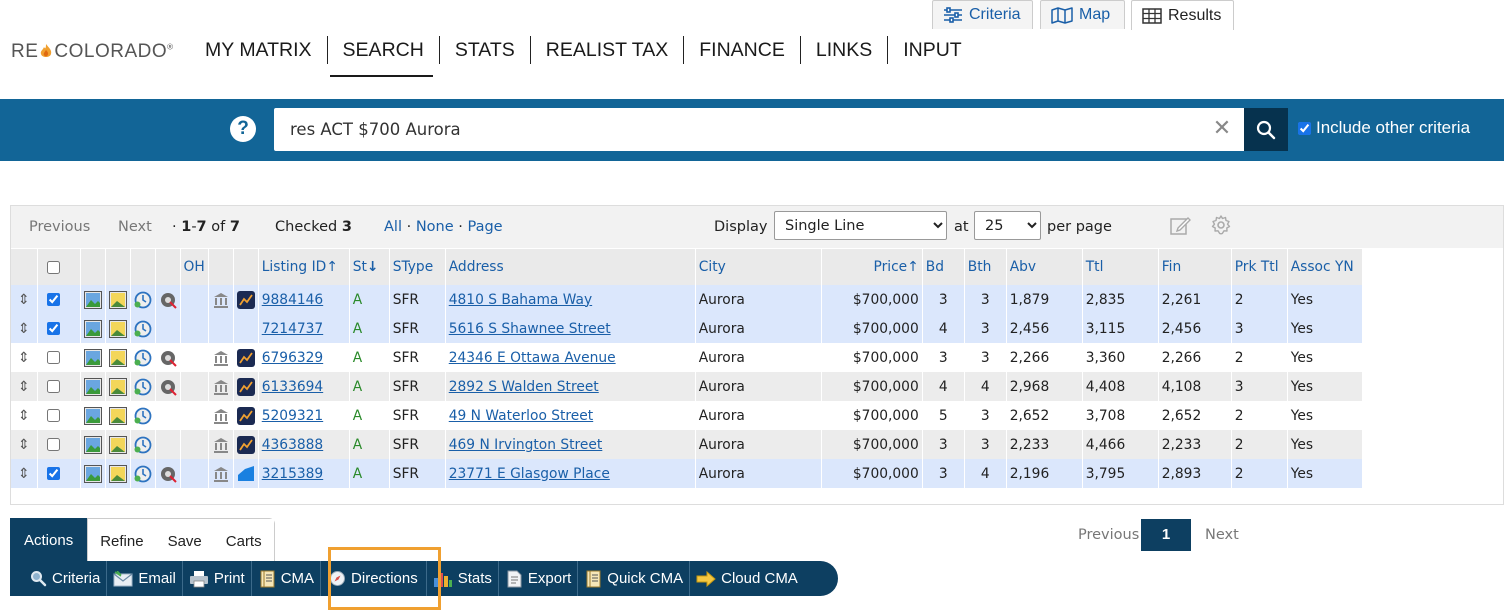 Image resolution: width=1504 pixels, height=613 pixels. Describe the element at coordinates (529, 474) in the screenshot. I see `address-link: 23771 E Glasgow Place` at that location.